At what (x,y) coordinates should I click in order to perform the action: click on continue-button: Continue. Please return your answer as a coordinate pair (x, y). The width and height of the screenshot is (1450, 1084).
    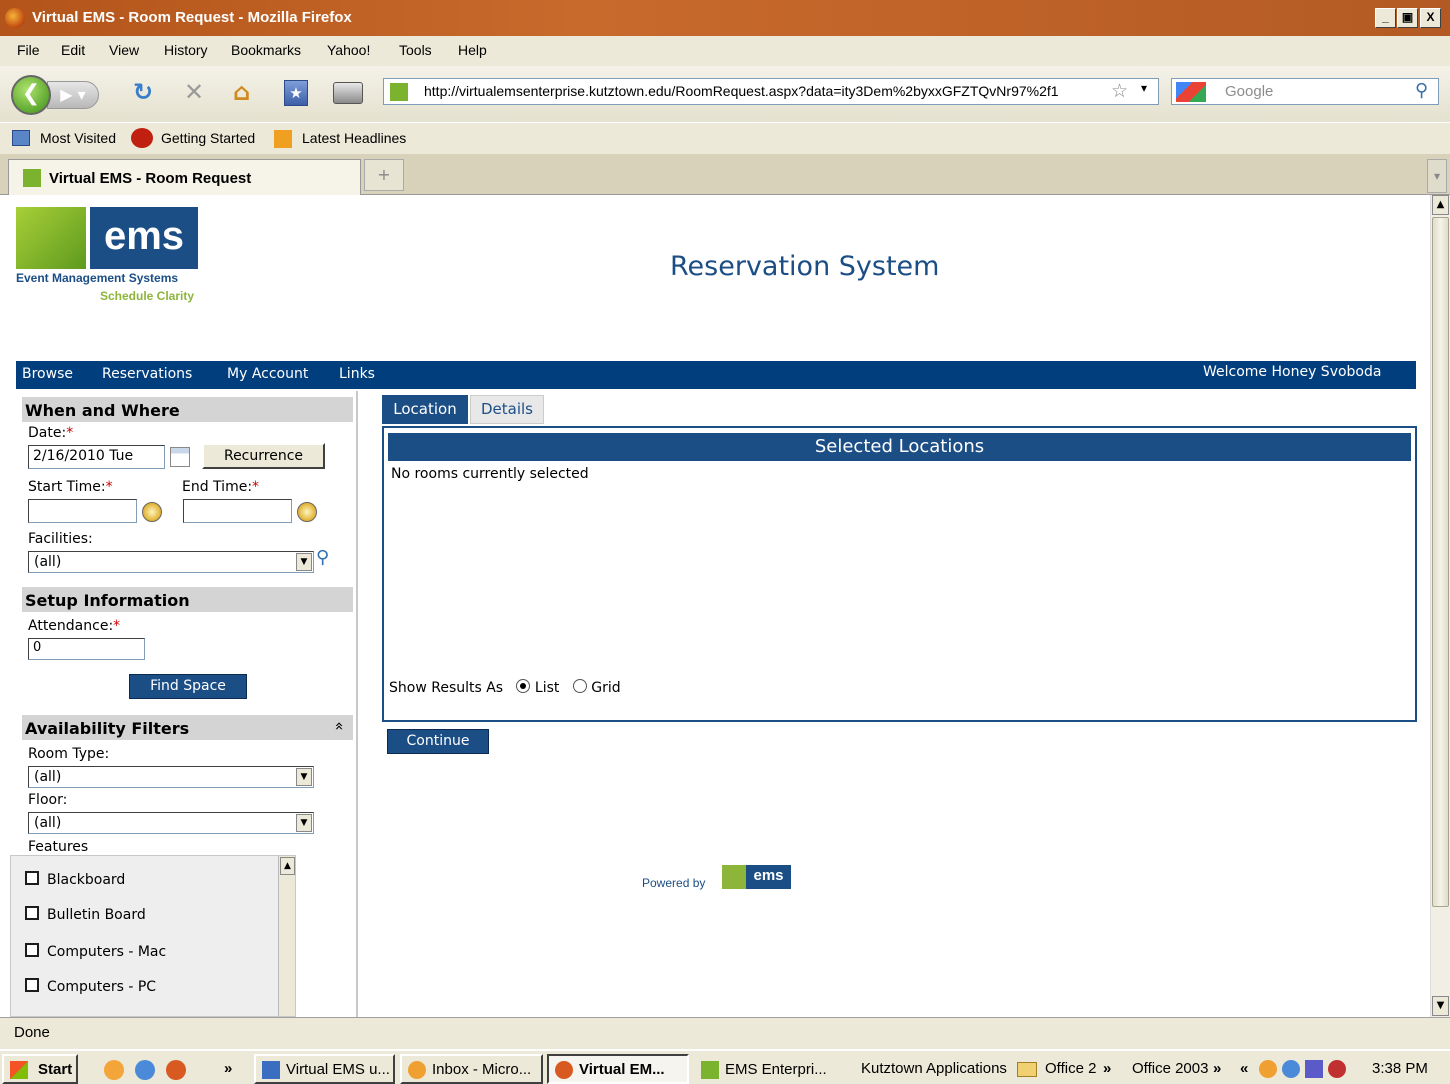
    Looking at the image, I should click on (438, 741).